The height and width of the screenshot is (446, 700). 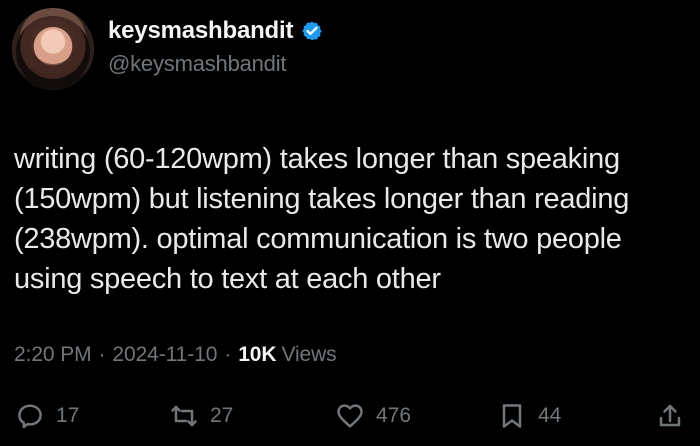 What do you see at coordinates (197, 64) in the screenshot?
I see `user-handle: @keysmashbandit` at bounding box center [197, 64].